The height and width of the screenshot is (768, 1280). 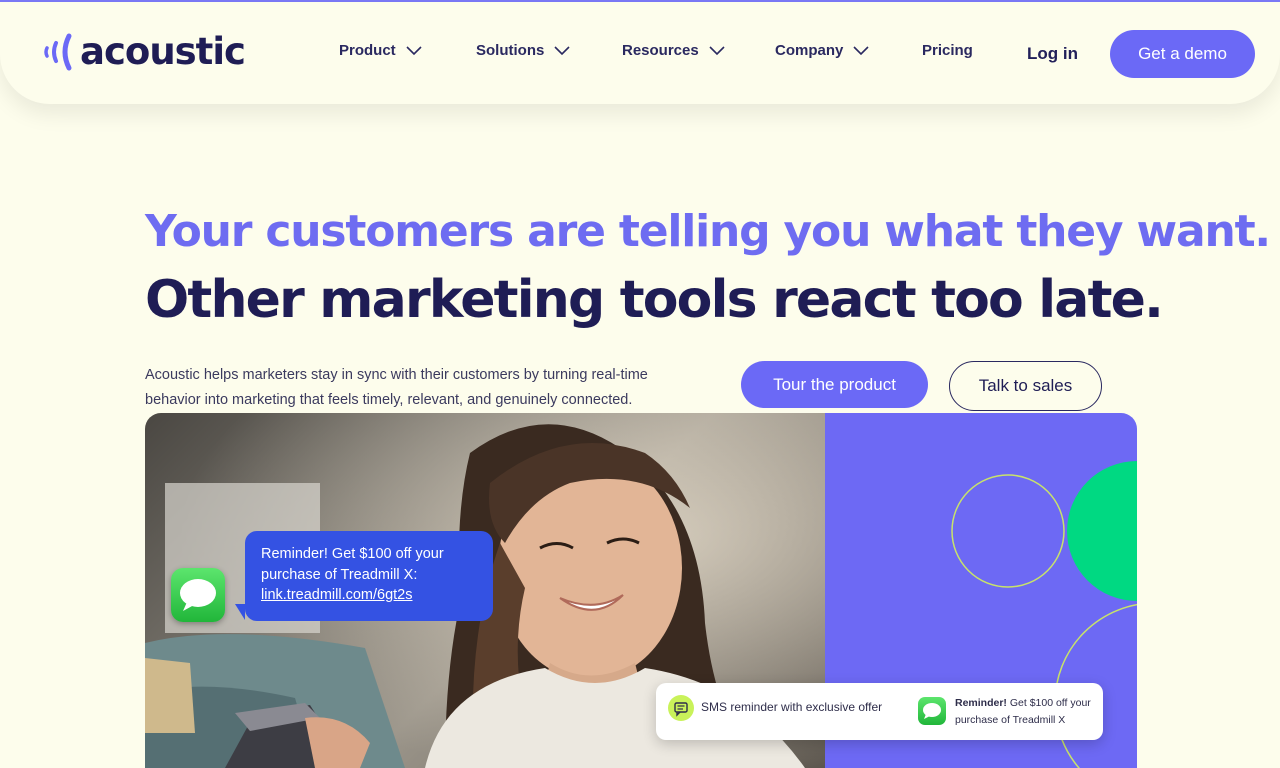 What do you see at coordinates (510, 50) in the screenshot?
I see `nav-item-label: Solutions` at bounding box center [510, 50].